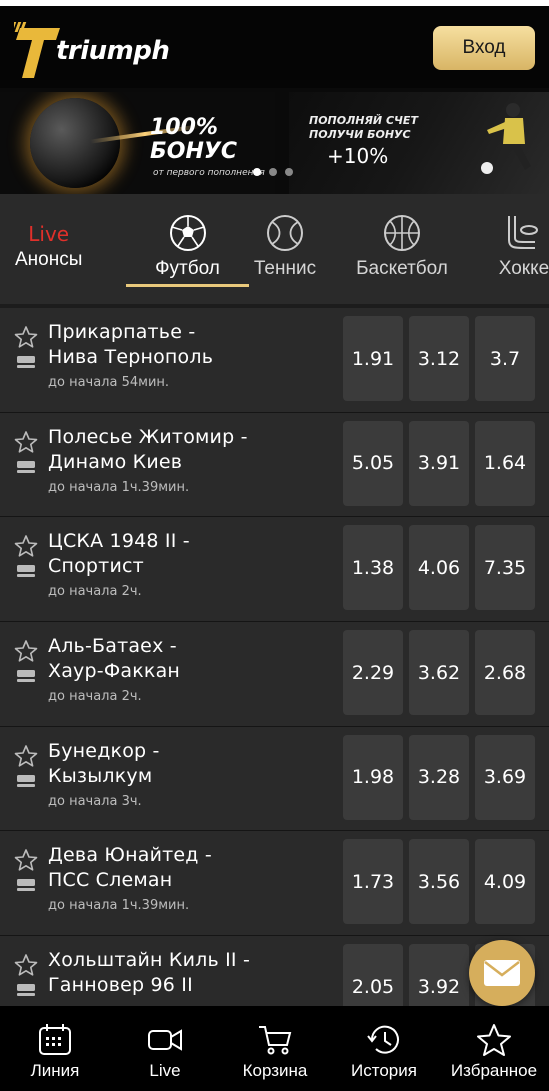 The height and width of the screenshot is (1091, 549). What do you see at coordinates (275, 1070) in the screenshot?
I see `nav-cart-label: Корзина` at bounding box center [275, 1070].